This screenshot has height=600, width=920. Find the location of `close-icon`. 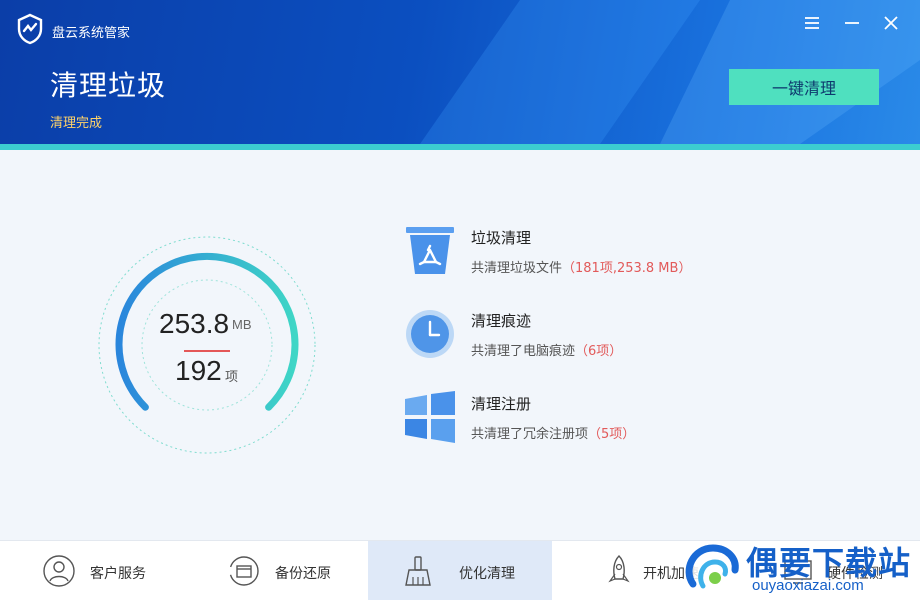

close-icon is located at coordinates (891, 23).